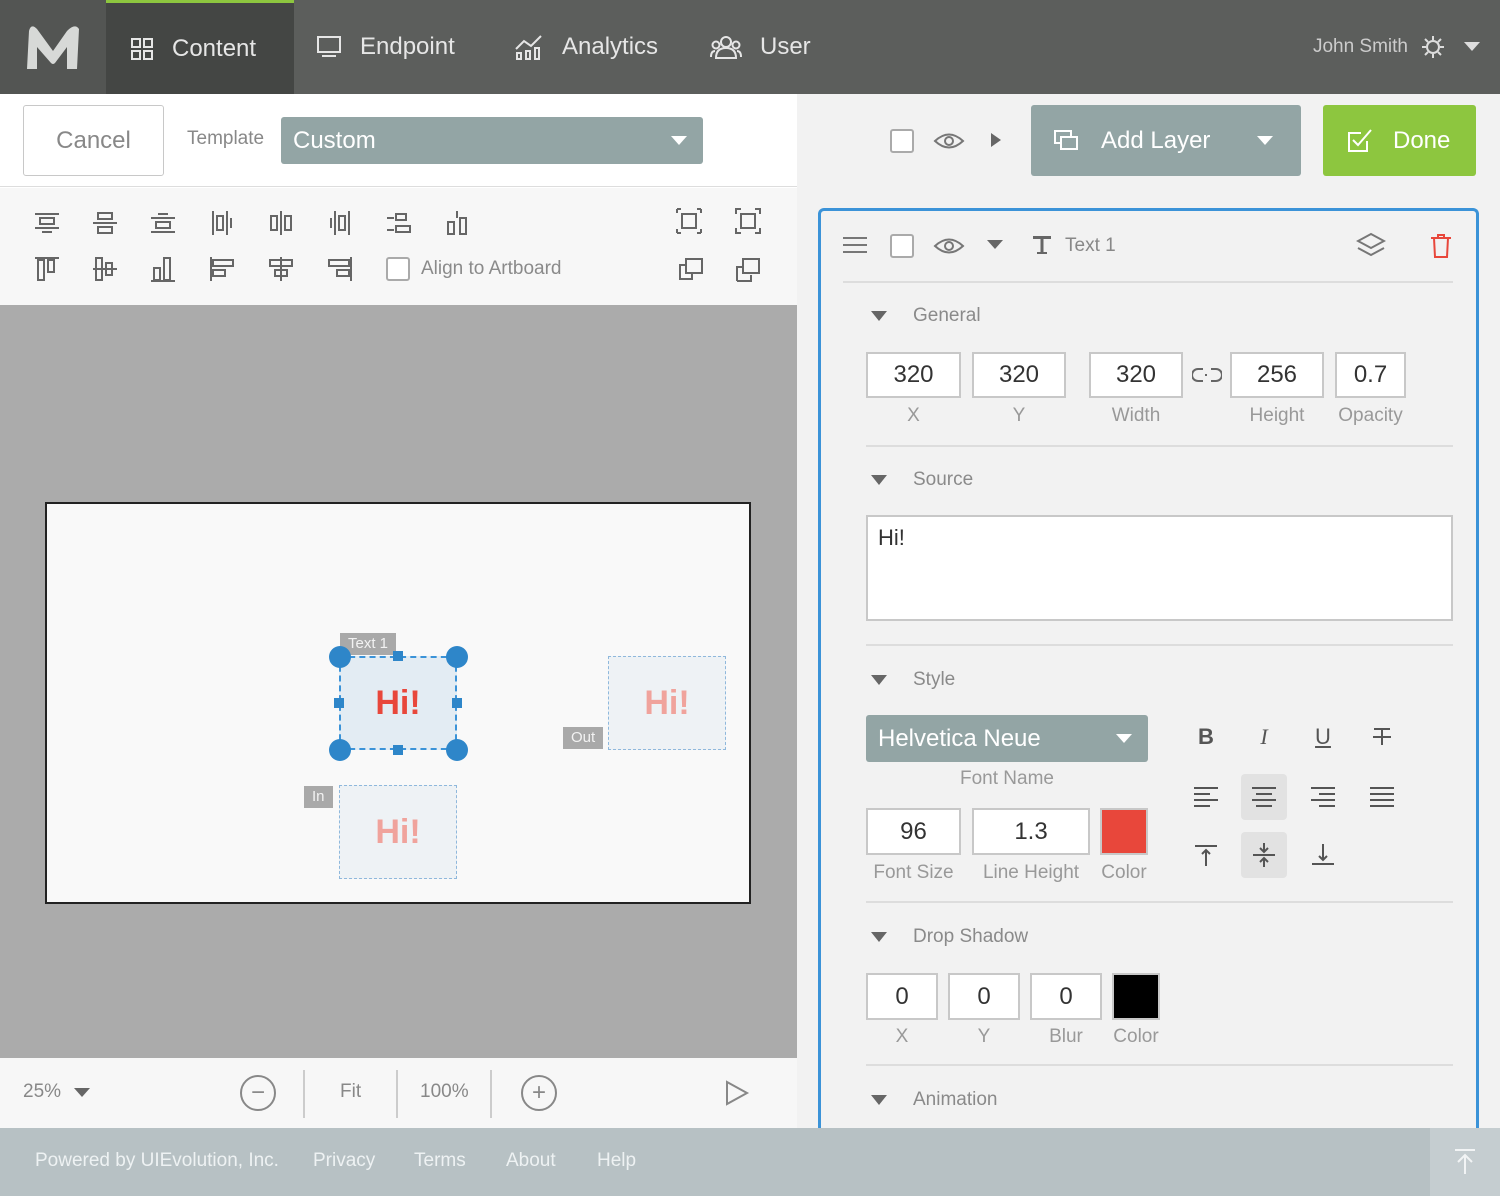 This screenshot has width=1500, height=1196. Describe the element at coordinates (1042, 245) in the screenshot. I see `text-type-icon` at that location.